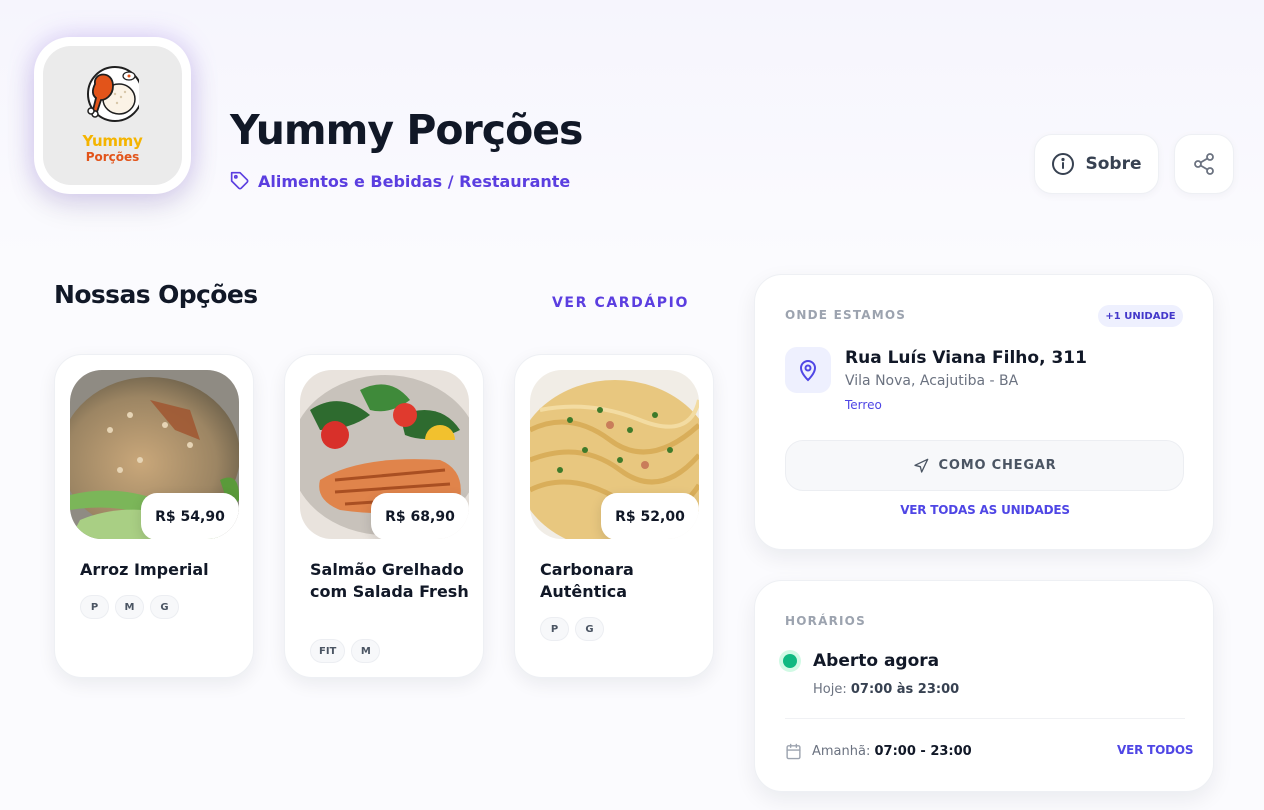 The height and width of the screenshot is (810, 1264). I want to click on extra-unit-badge: +1 UNIDADE, so click(1140, 316).